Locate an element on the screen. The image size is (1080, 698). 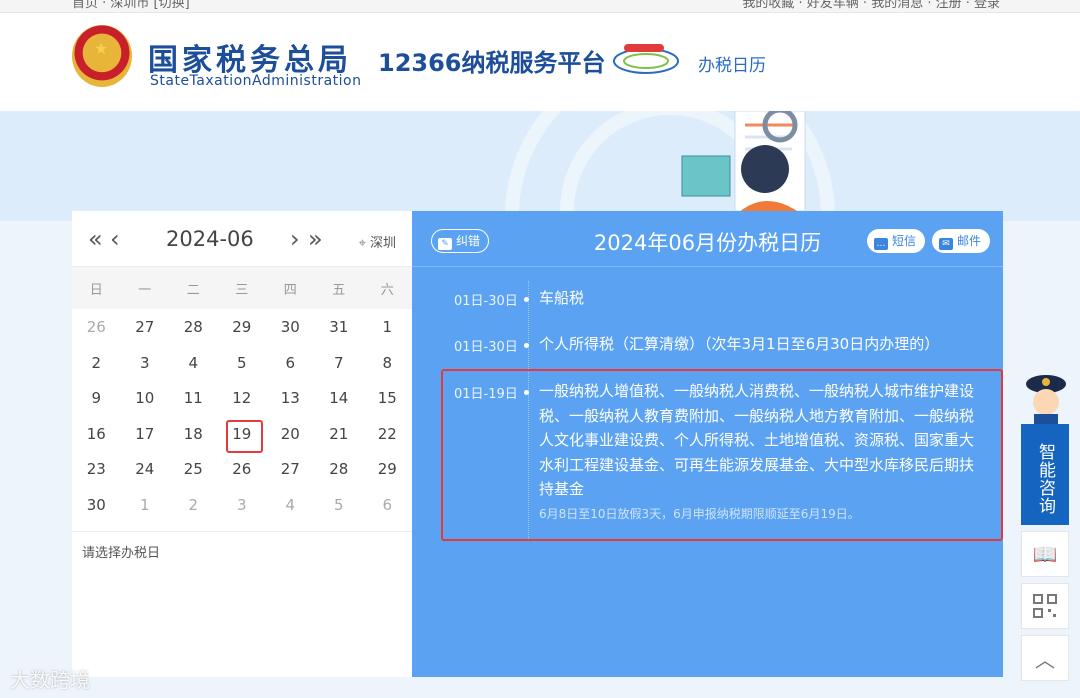
person-reading-icon is located at coordinates (745, 166).